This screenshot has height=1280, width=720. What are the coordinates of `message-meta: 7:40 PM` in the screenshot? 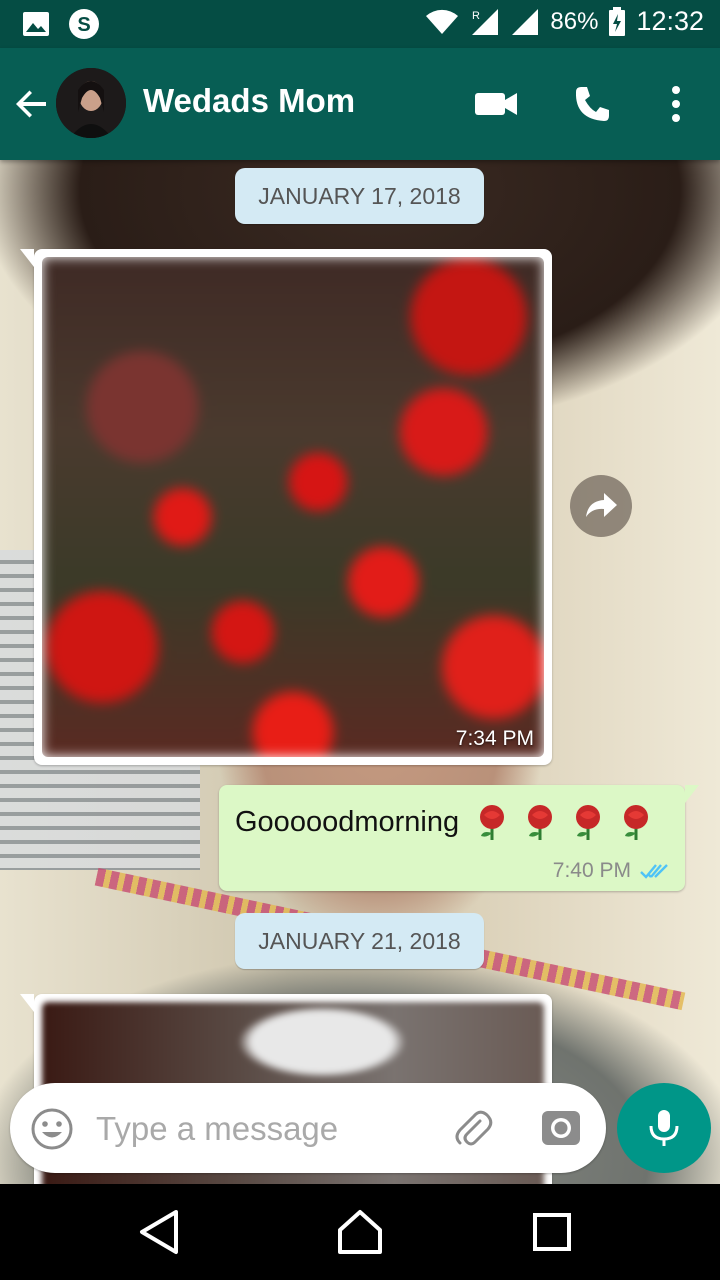 It's located at (612, 871).